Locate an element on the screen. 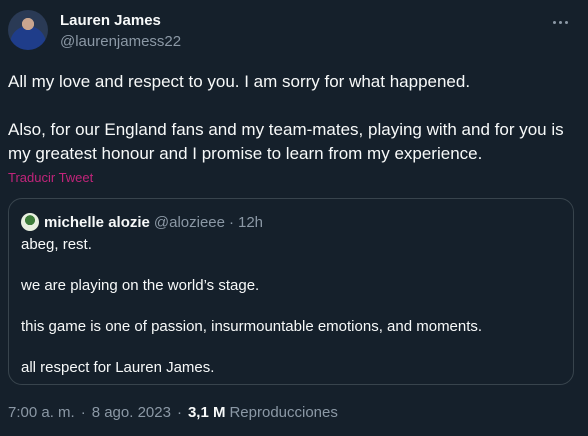 This screenshot has width=588, height=436. author-handle: @laurenjamess22 is located at coordinates (120, 41).